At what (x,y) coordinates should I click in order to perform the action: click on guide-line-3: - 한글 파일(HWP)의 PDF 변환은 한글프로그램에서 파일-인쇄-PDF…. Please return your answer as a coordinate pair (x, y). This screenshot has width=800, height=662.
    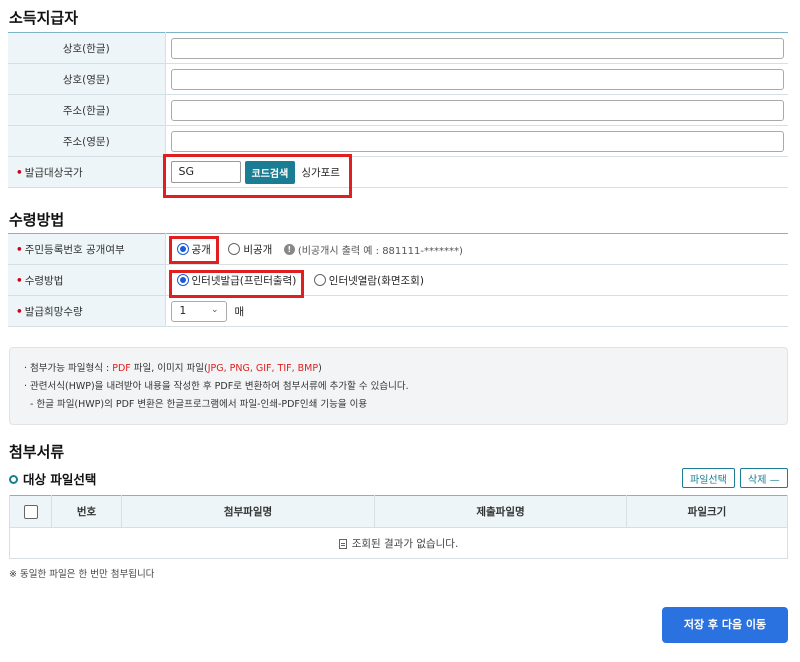
    Looking at the image, I should click on (199, 404).